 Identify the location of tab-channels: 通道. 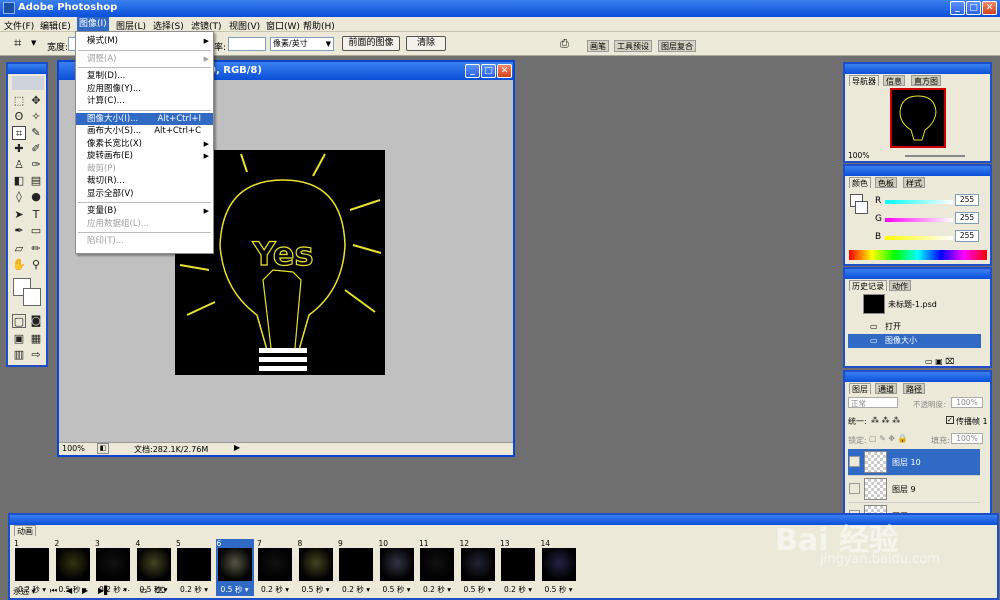
(886, 388).